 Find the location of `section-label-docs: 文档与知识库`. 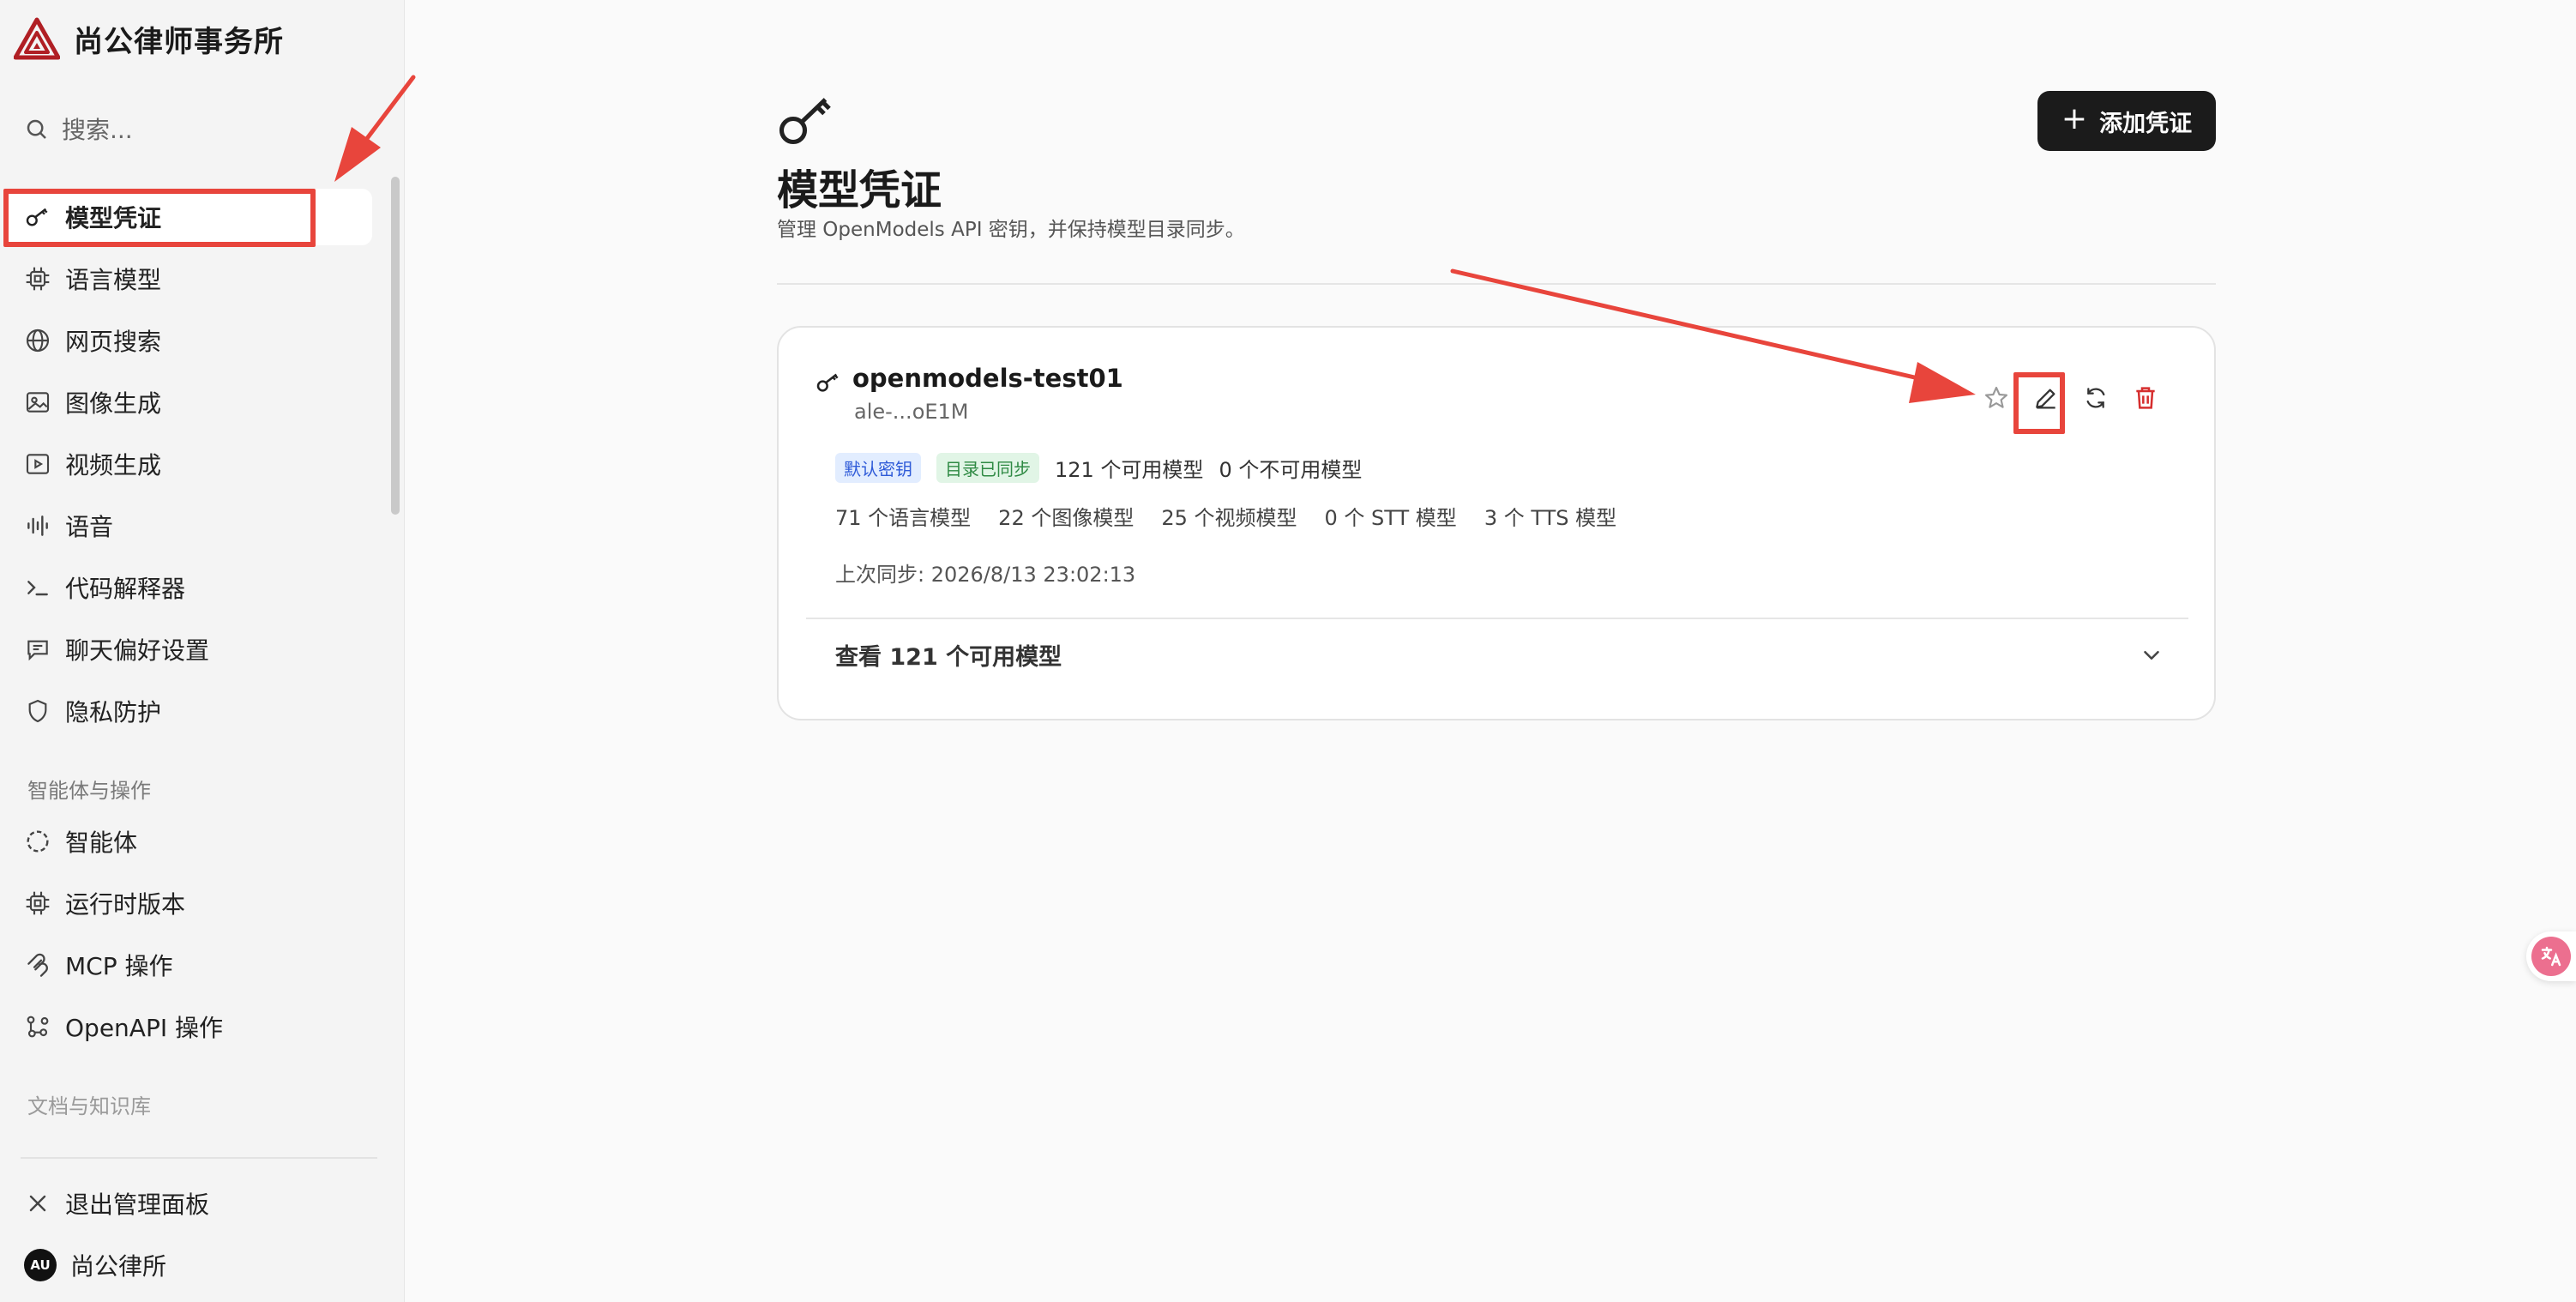

section-label-docs: 文档与知识库 is located at coordinates (89, 1106).